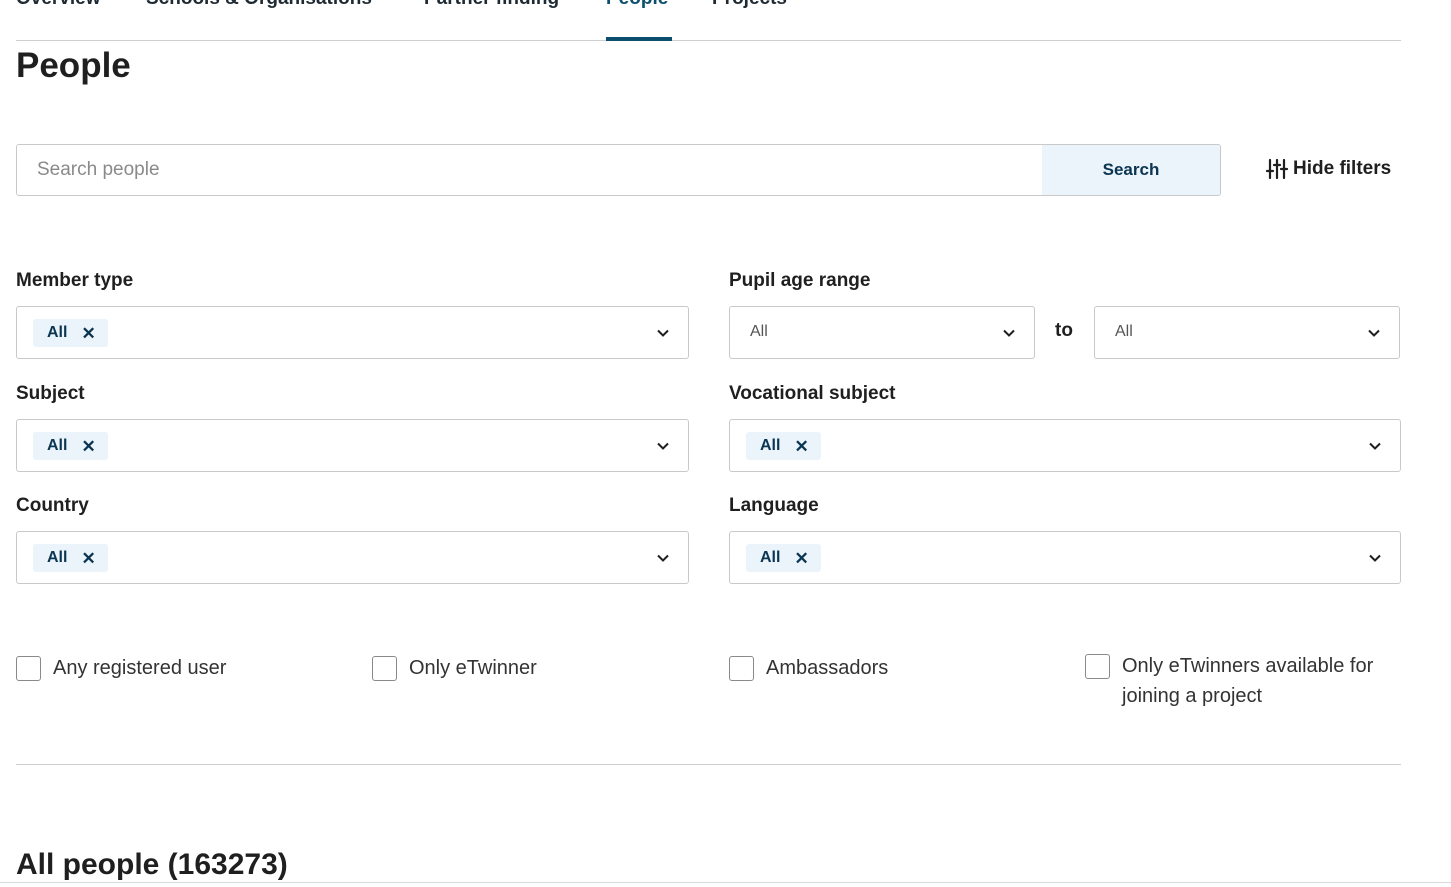 The height and width of the screenshot is (887, 1451). I want to click on member-type-select: All ✕, so click(352, 332).